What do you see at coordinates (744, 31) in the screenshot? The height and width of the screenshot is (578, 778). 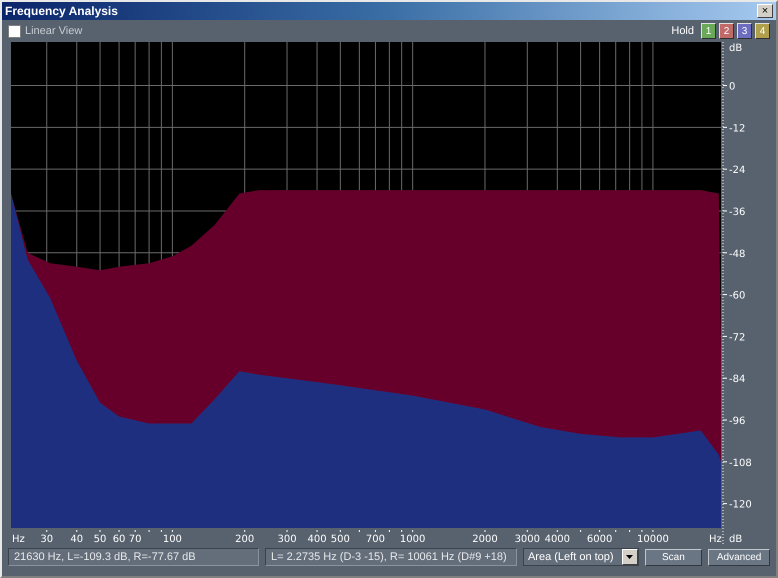 I see `hold-slot-button: 3` at bounding box center [744, 31].